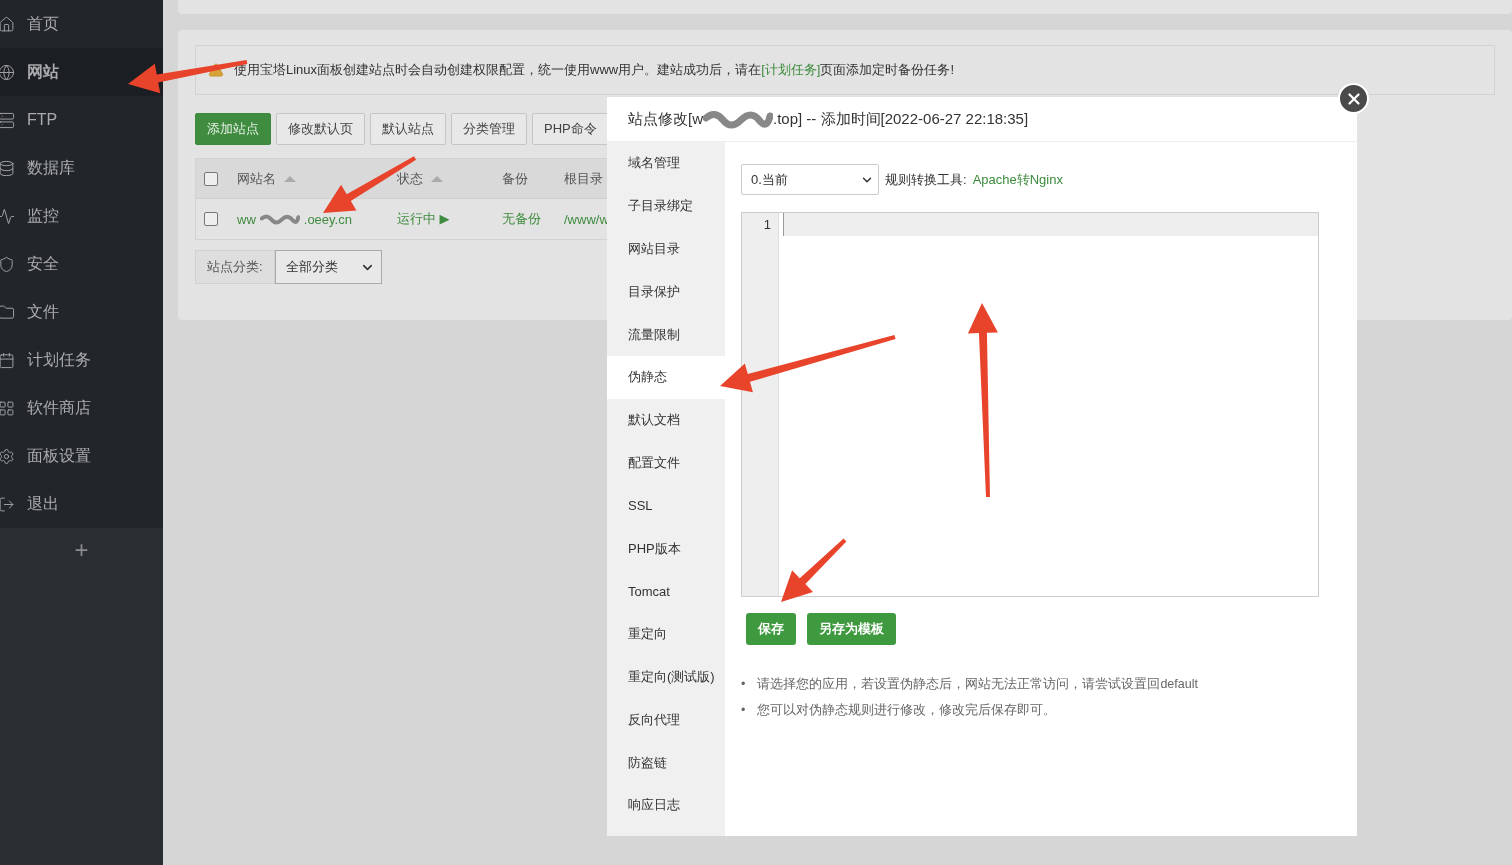  What do you see at coordinates (851, 629) in the screenshot?
I see `save-template-button: 另存为模板` at bounding box center [851, 629].